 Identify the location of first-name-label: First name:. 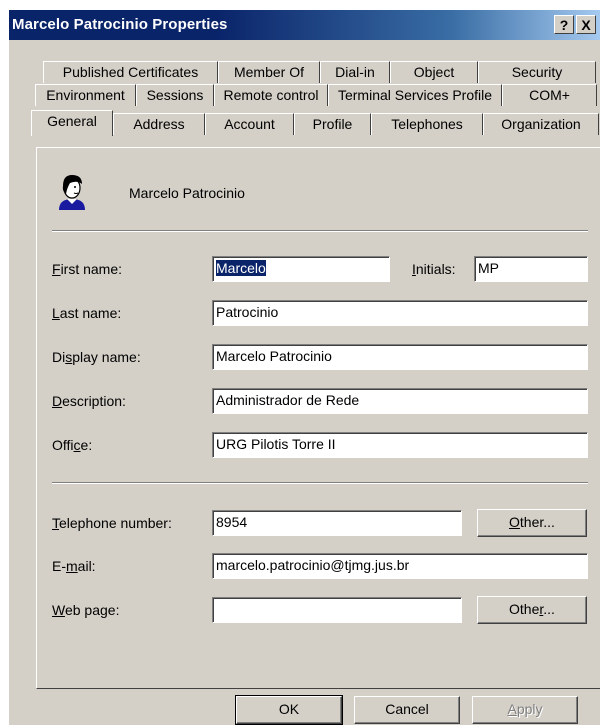
(87, 269).